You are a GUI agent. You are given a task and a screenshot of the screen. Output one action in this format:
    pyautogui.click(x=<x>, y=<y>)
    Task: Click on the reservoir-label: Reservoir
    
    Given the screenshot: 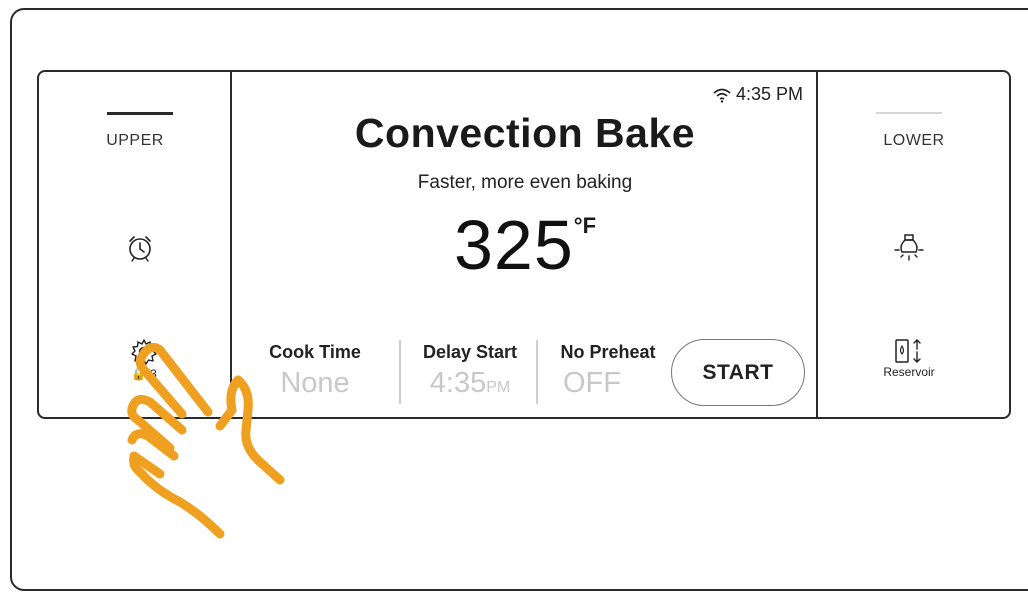 What is the action you would take?
    pyautogui.click(x=909, y=372)
    